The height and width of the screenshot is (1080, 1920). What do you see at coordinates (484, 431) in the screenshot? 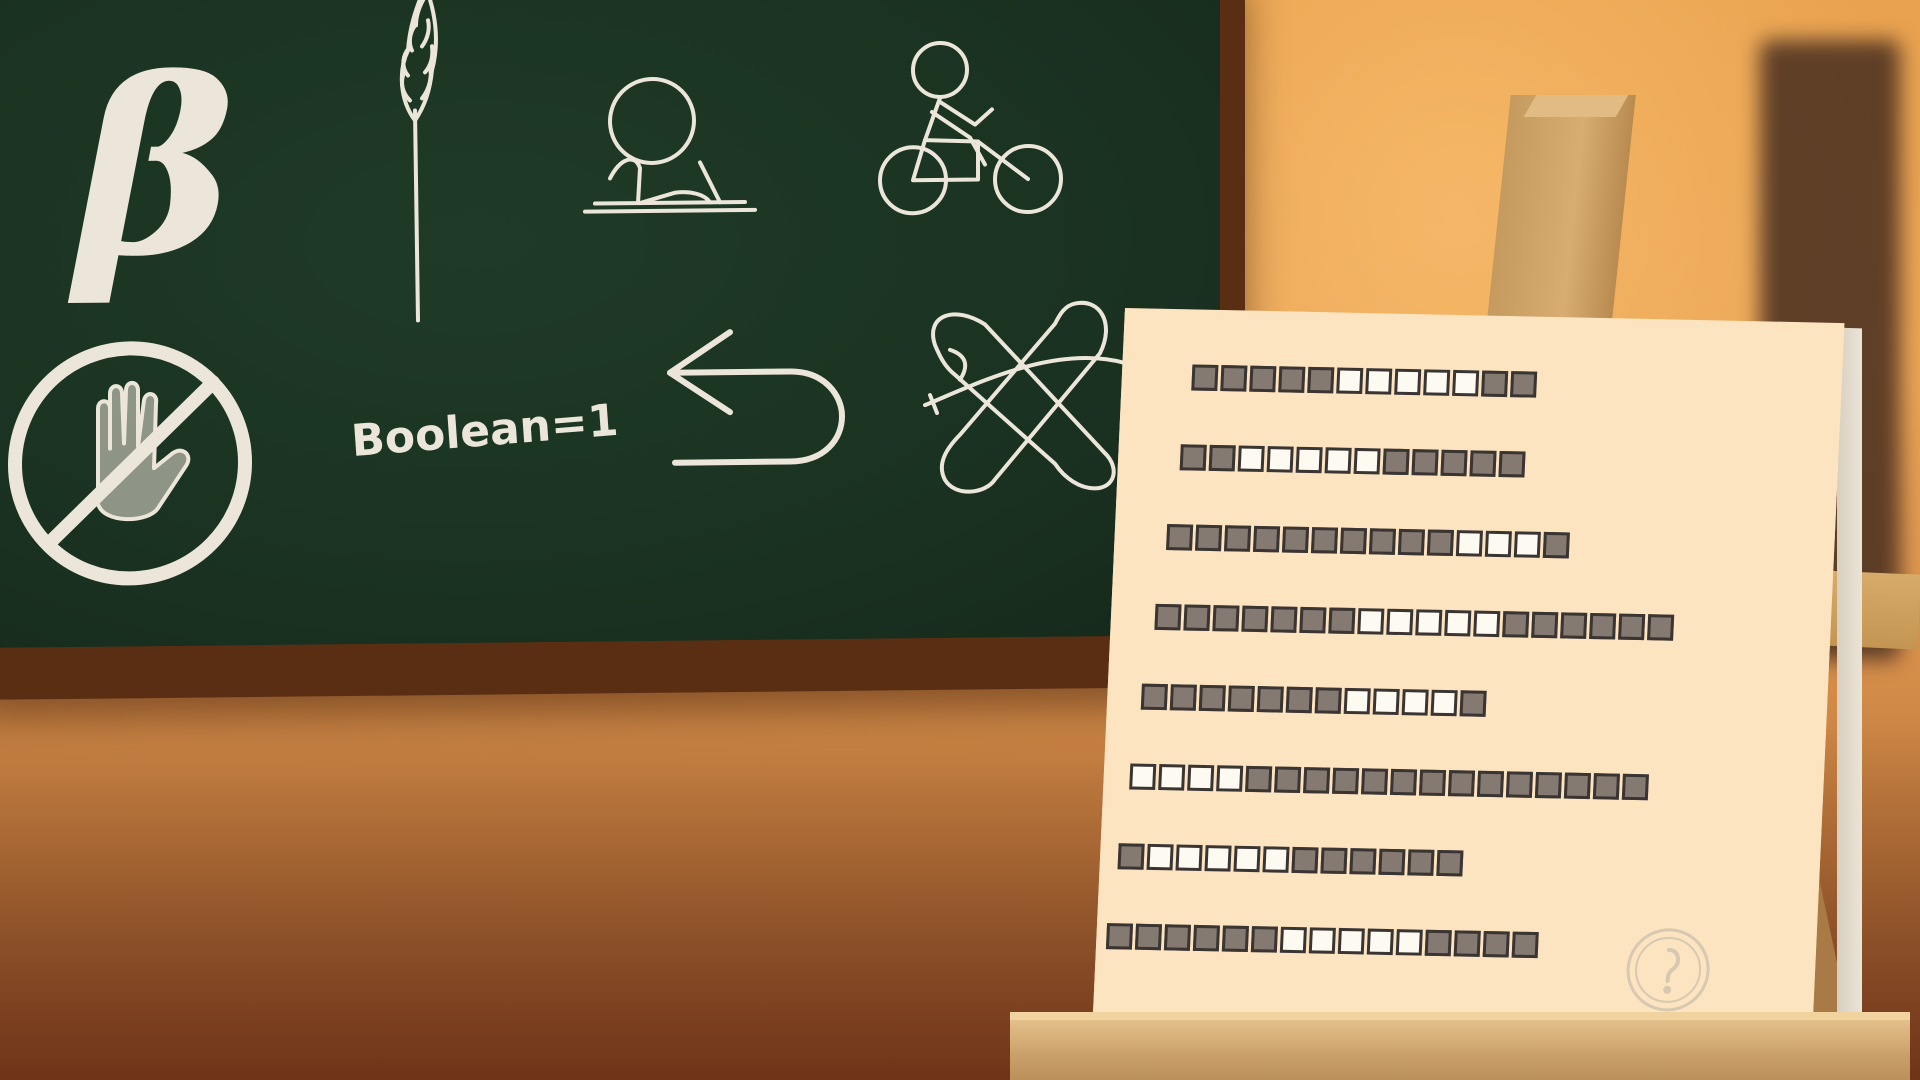
I see `boolean-label: Boolean=1` at bounding box center [484, 431].